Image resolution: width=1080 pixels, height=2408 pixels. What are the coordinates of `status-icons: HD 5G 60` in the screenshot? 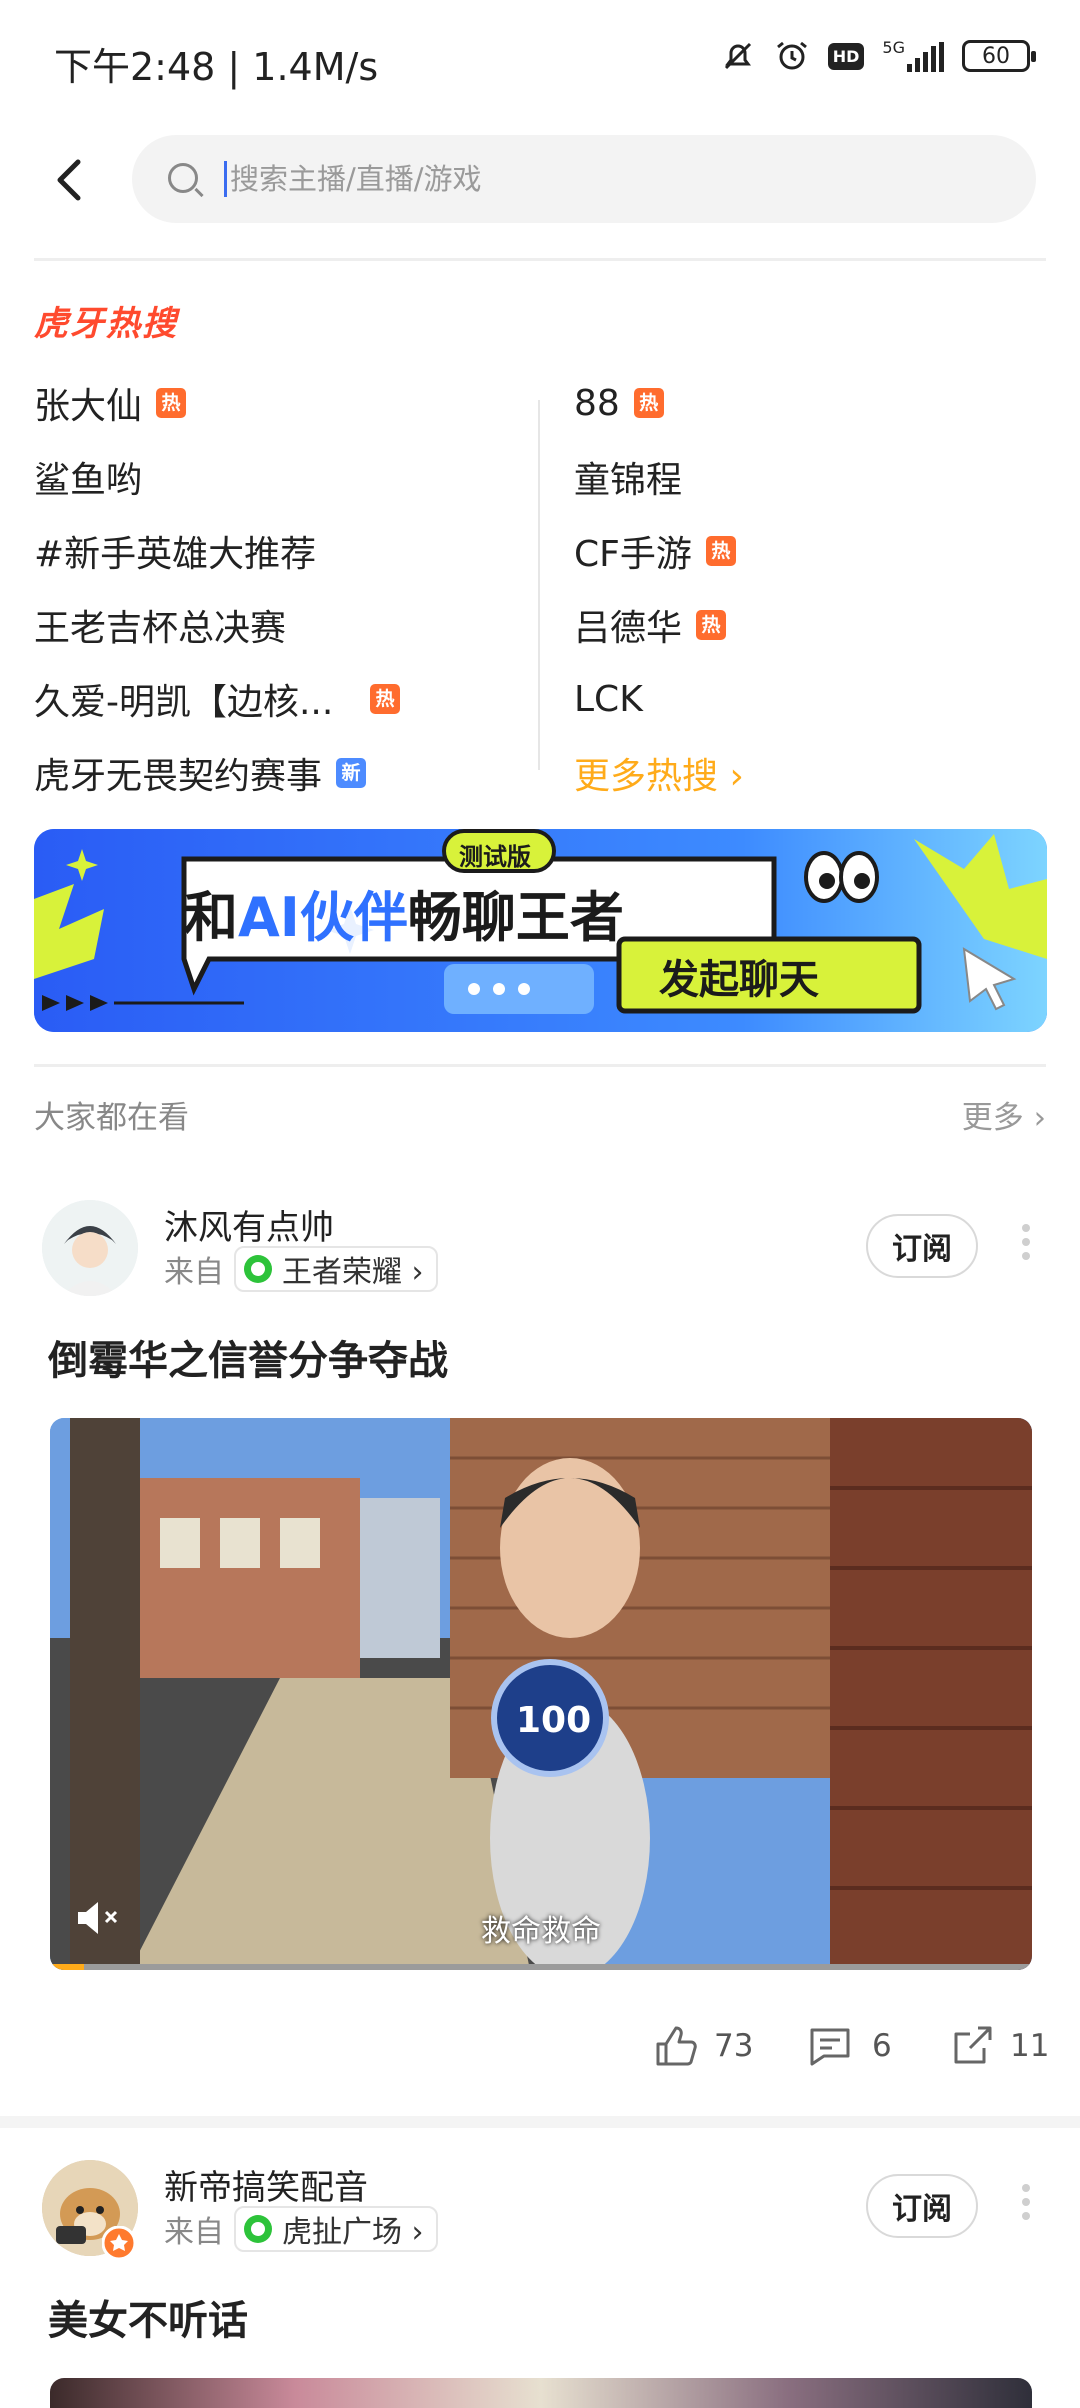 It's located at (878, 56).